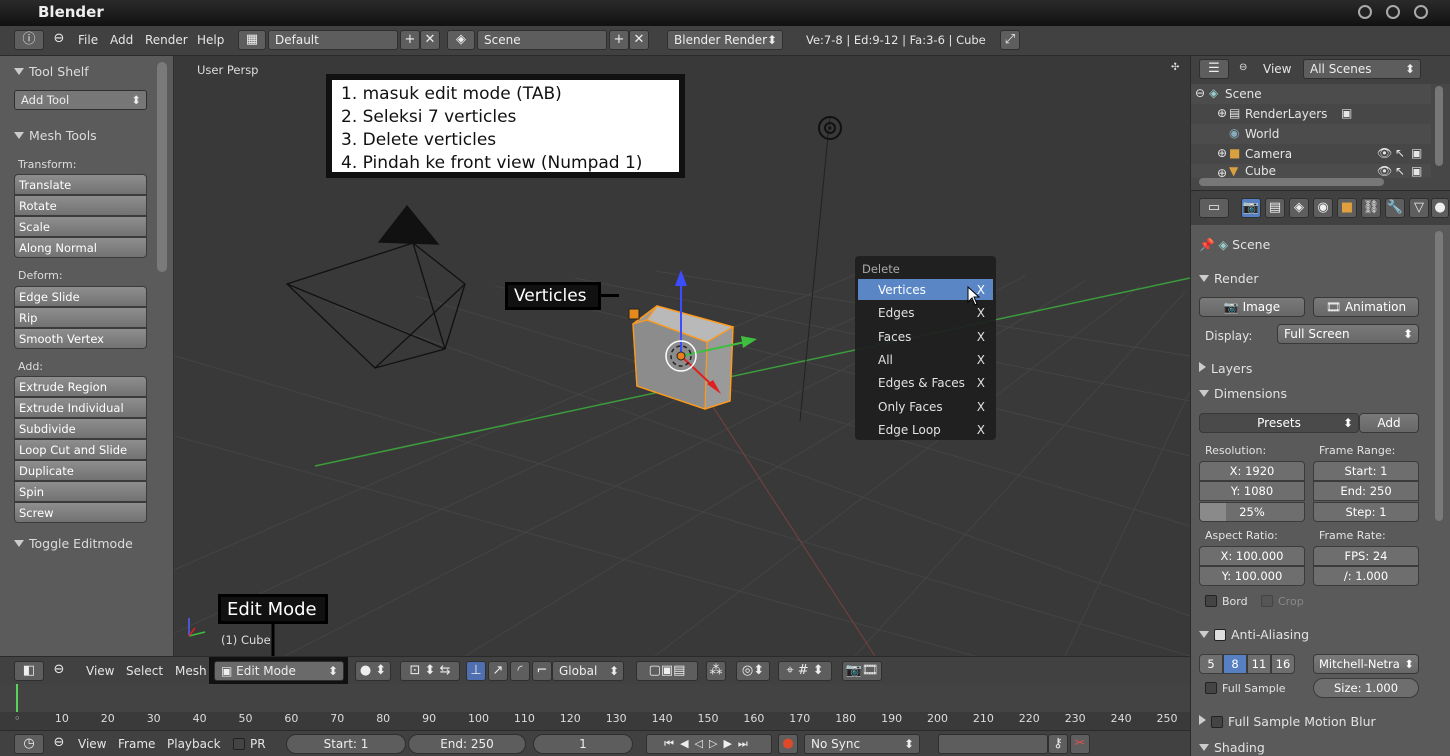 Image resolution: width=1450 pixels, height=756 pixels. What do you see at coordinates (1214, 69) in the screenshot?
I see `editor-type-outliner-icon: ☰` at bounding box center [1214, 69].